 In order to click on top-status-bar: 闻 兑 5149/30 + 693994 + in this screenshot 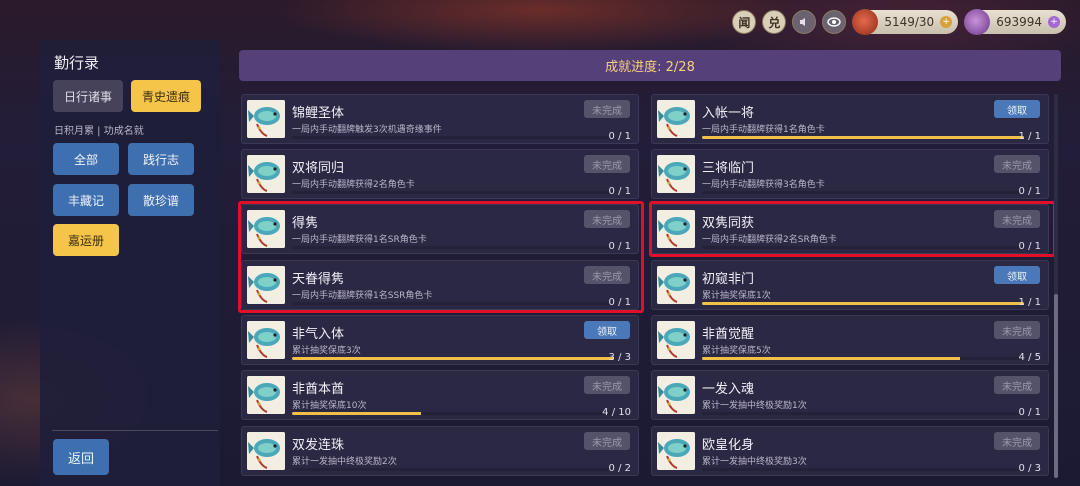, I will do `click(899, 22)`.